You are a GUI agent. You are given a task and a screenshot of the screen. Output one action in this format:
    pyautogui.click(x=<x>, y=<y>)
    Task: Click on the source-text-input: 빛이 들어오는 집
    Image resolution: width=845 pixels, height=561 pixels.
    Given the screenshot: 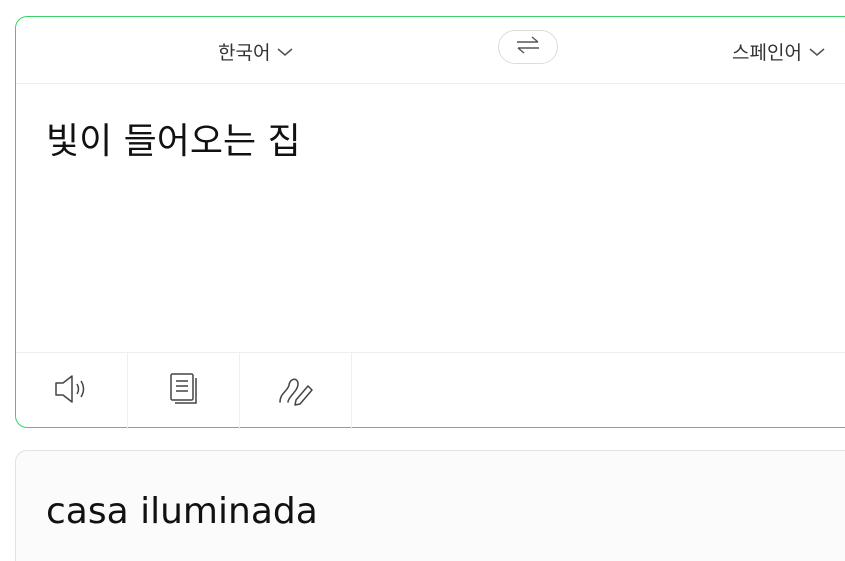 What is the action you would take?
    pyautogui.click(x=173, y=142)
    